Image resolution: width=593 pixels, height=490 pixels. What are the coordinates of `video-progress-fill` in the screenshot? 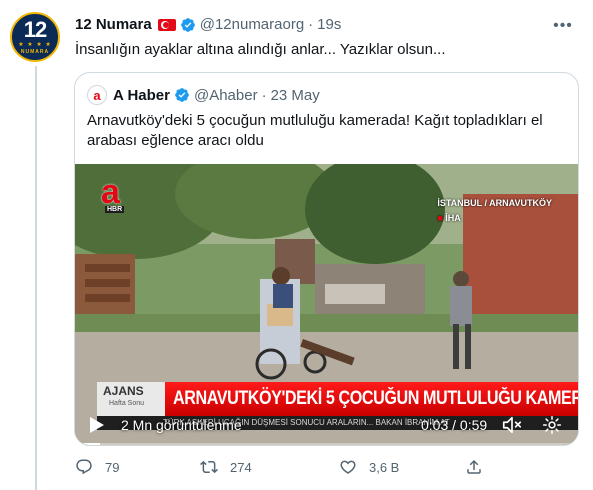 It's located at (88, 444).